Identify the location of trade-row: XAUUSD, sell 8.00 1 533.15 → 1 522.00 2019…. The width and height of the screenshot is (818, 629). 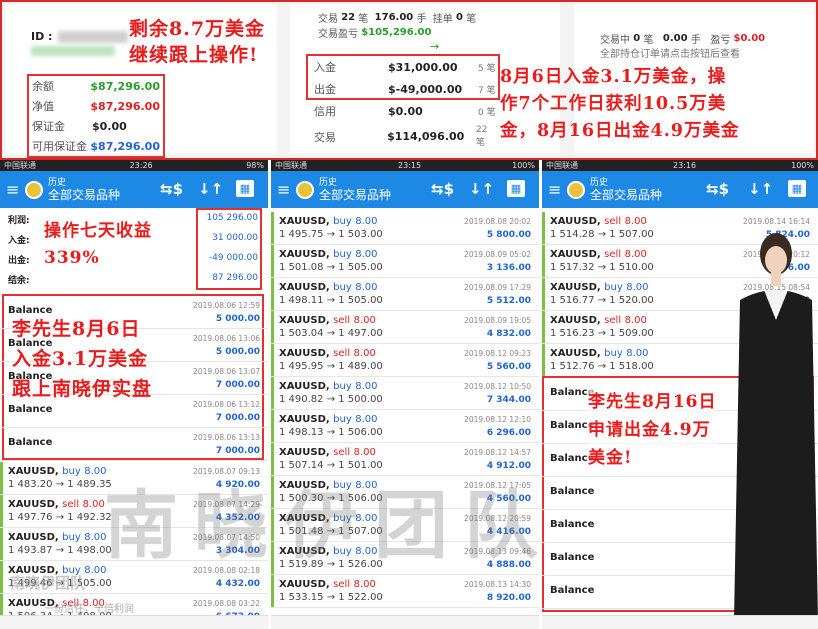
(405, 591).